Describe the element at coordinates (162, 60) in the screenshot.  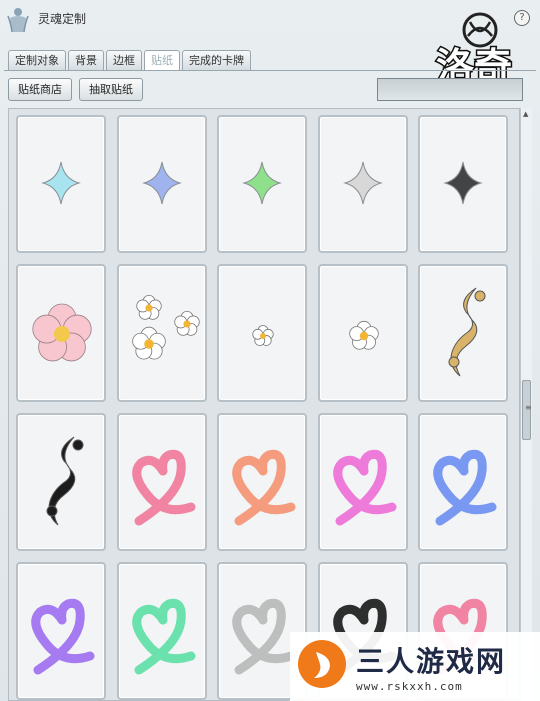
I see `tab-3: 贴纸` at that location.